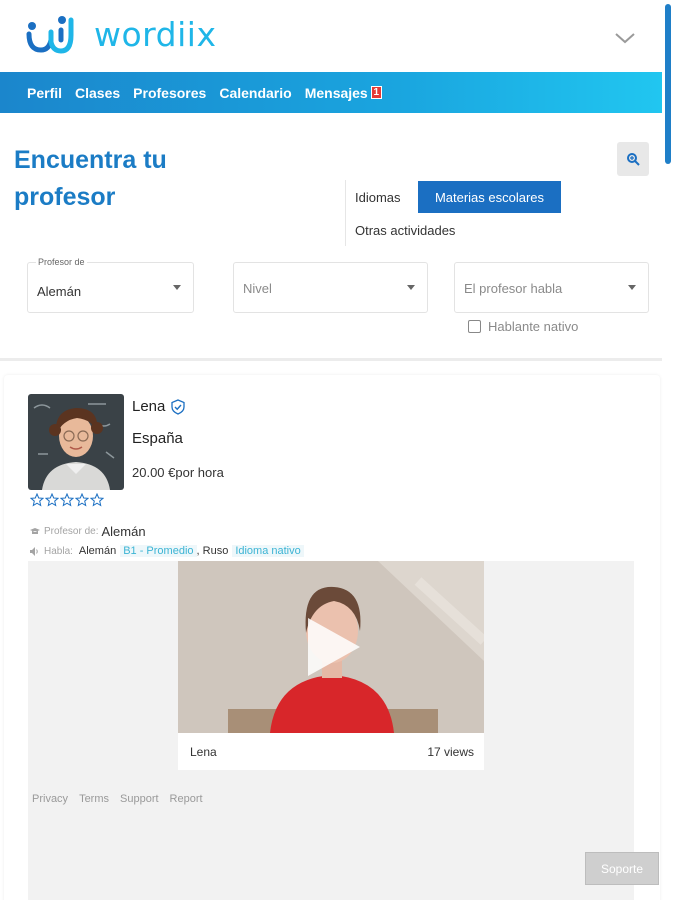 Image resolution: width=675 pixels, height=900 pixels. I want to click on teacher-price: 20.00 €por hora, so click(178, 472).